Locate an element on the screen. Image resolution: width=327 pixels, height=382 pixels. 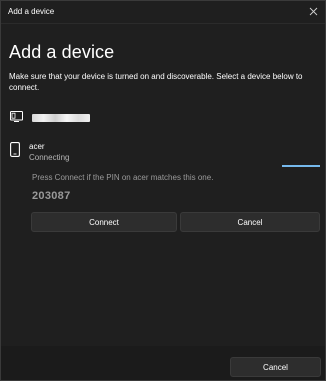
window-title: Add a device is located at coordinates (31, 11).